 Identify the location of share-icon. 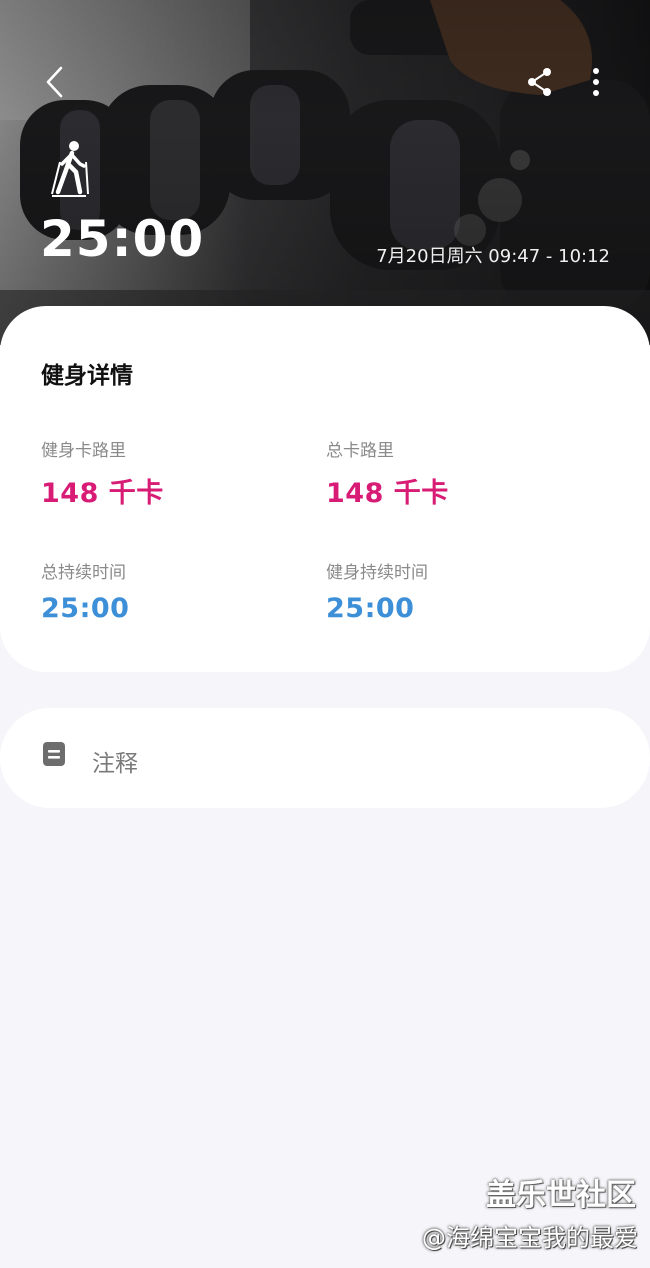
(539, 82).